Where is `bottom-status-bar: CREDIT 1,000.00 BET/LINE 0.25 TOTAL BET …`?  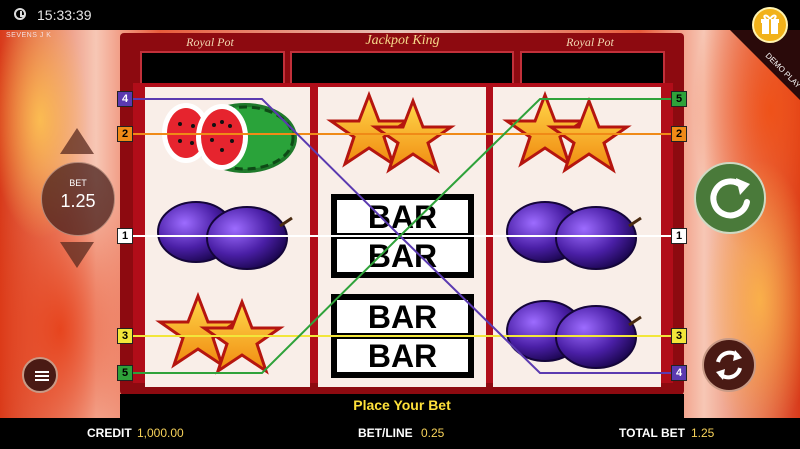 bottom-status-bar: CREDIT 1,000.00 BET/LINE 0.25 TOTAL BET … is located at coordinates (400, 433).